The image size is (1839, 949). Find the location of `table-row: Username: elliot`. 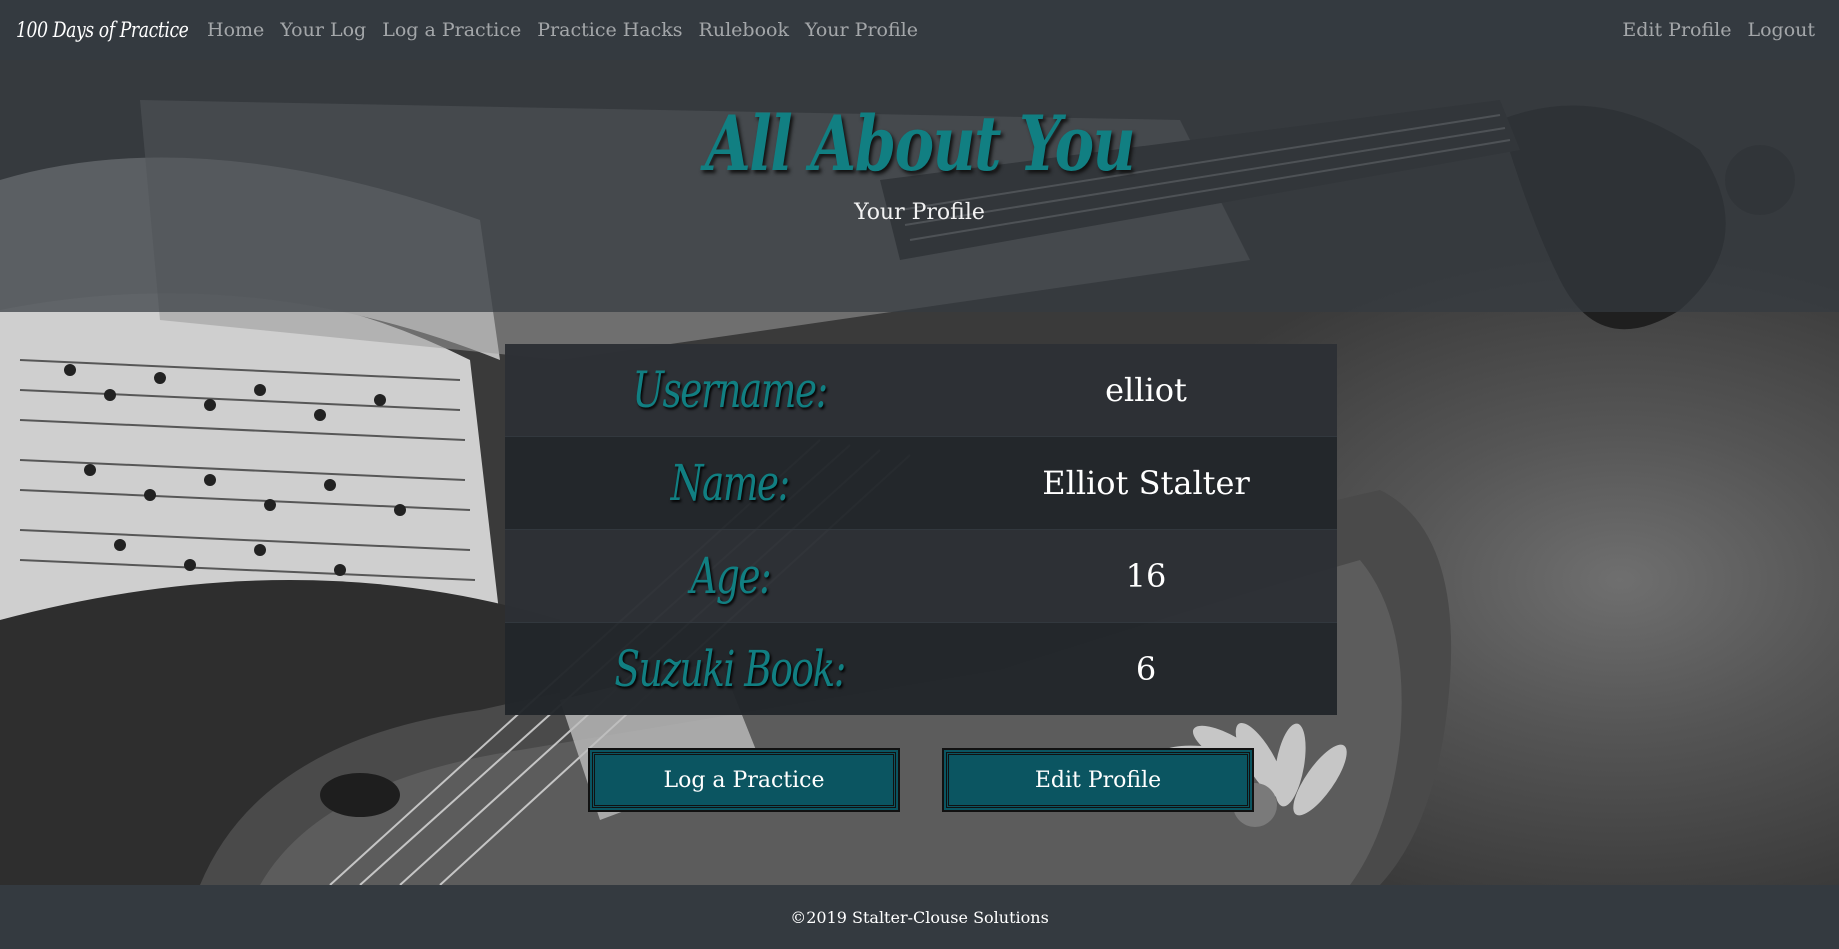

table-row: Username: elliot is located at coordinates (921, 390).